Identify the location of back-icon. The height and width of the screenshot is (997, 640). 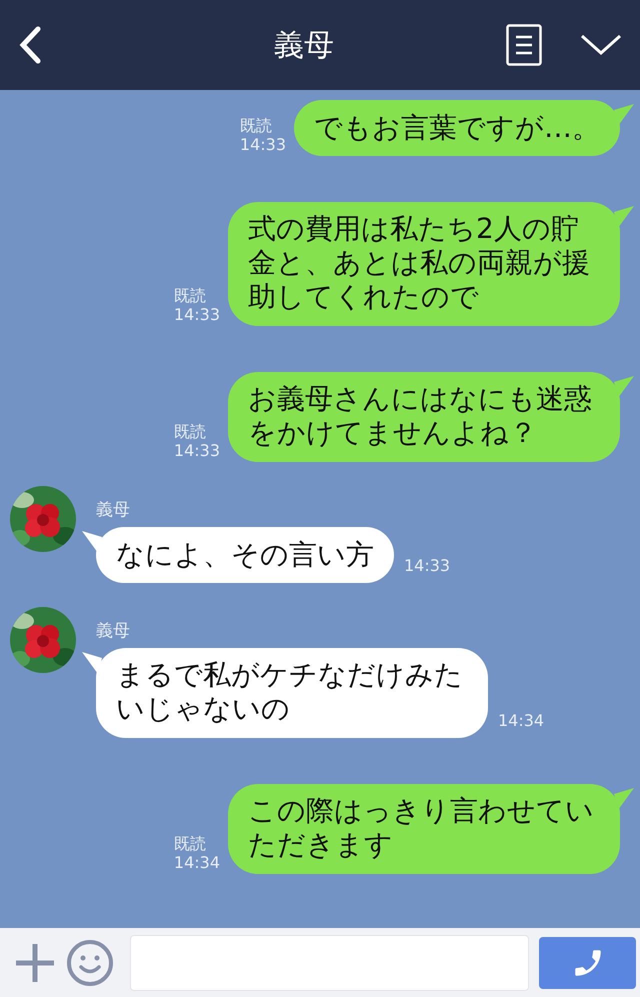
(30, 45).